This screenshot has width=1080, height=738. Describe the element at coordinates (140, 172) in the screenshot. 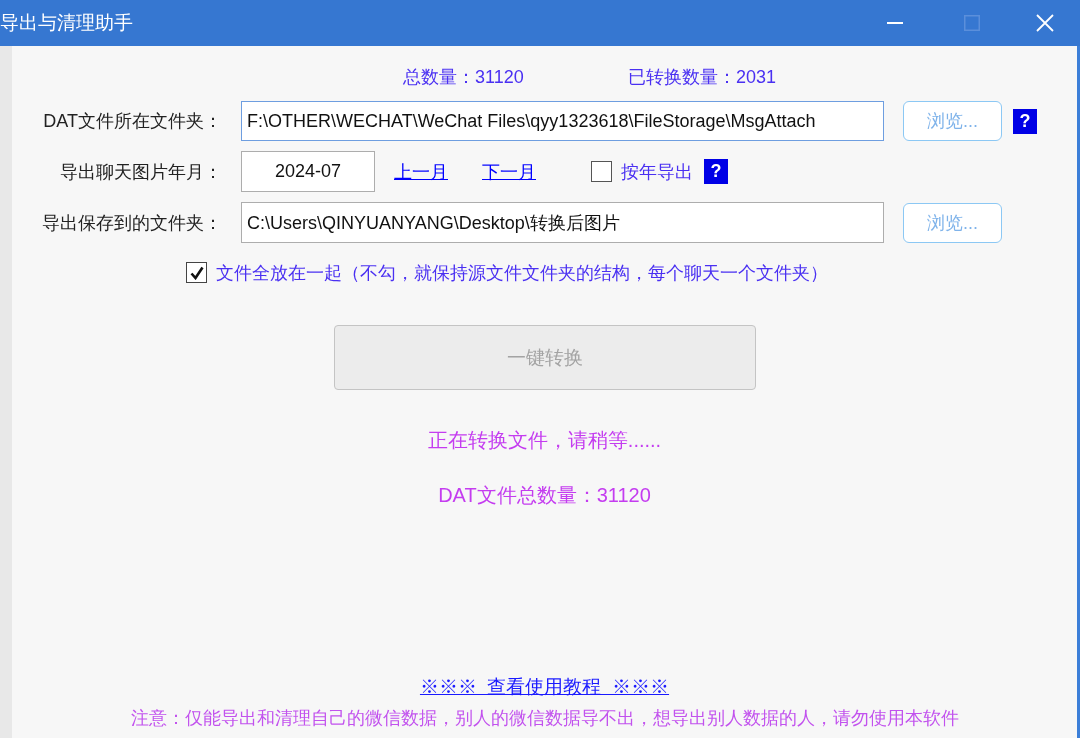

I see `field-label: 导出聊天图片年月：` at that location.